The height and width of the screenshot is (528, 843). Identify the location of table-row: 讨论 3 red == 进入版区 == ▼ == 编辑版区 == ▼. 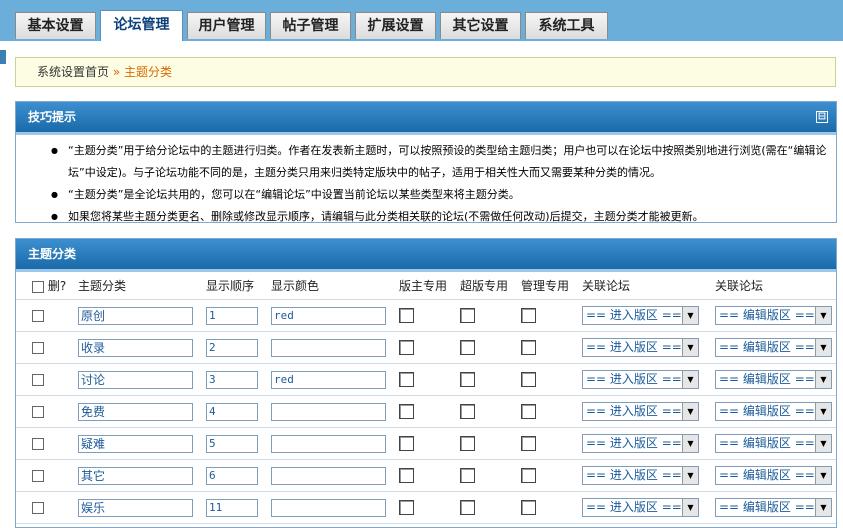
(426, 379).